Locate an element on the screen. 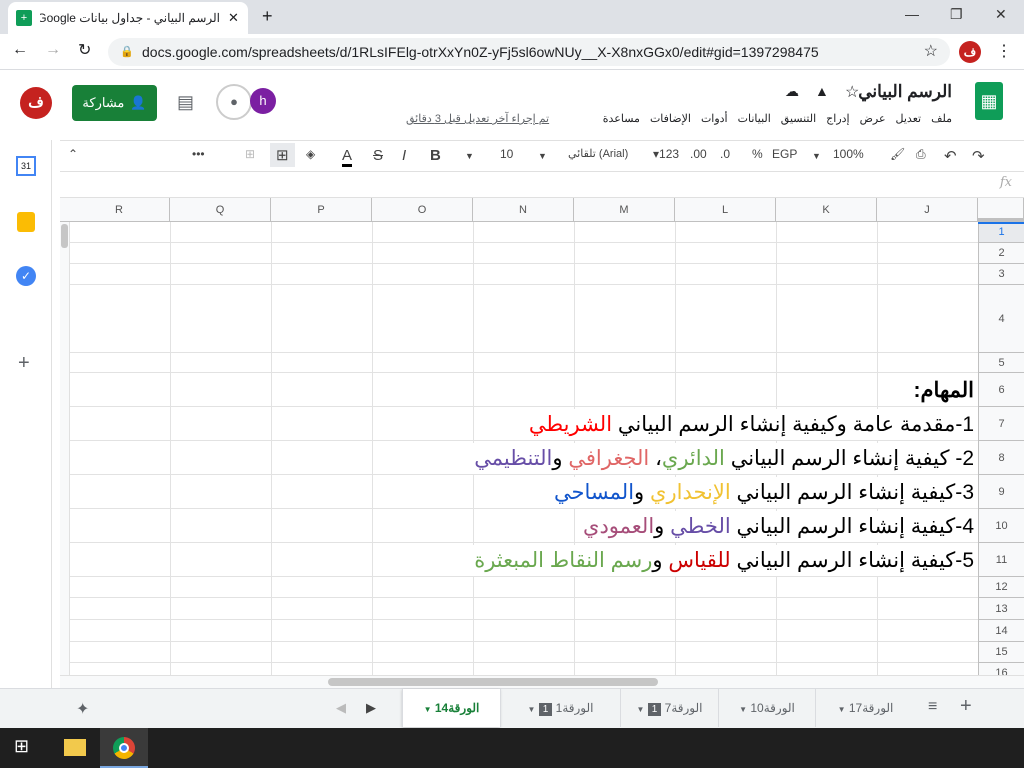 The width and height of the screenshot is (1024, 768). strikethrough-button: S is located at coordinates (378, 155).